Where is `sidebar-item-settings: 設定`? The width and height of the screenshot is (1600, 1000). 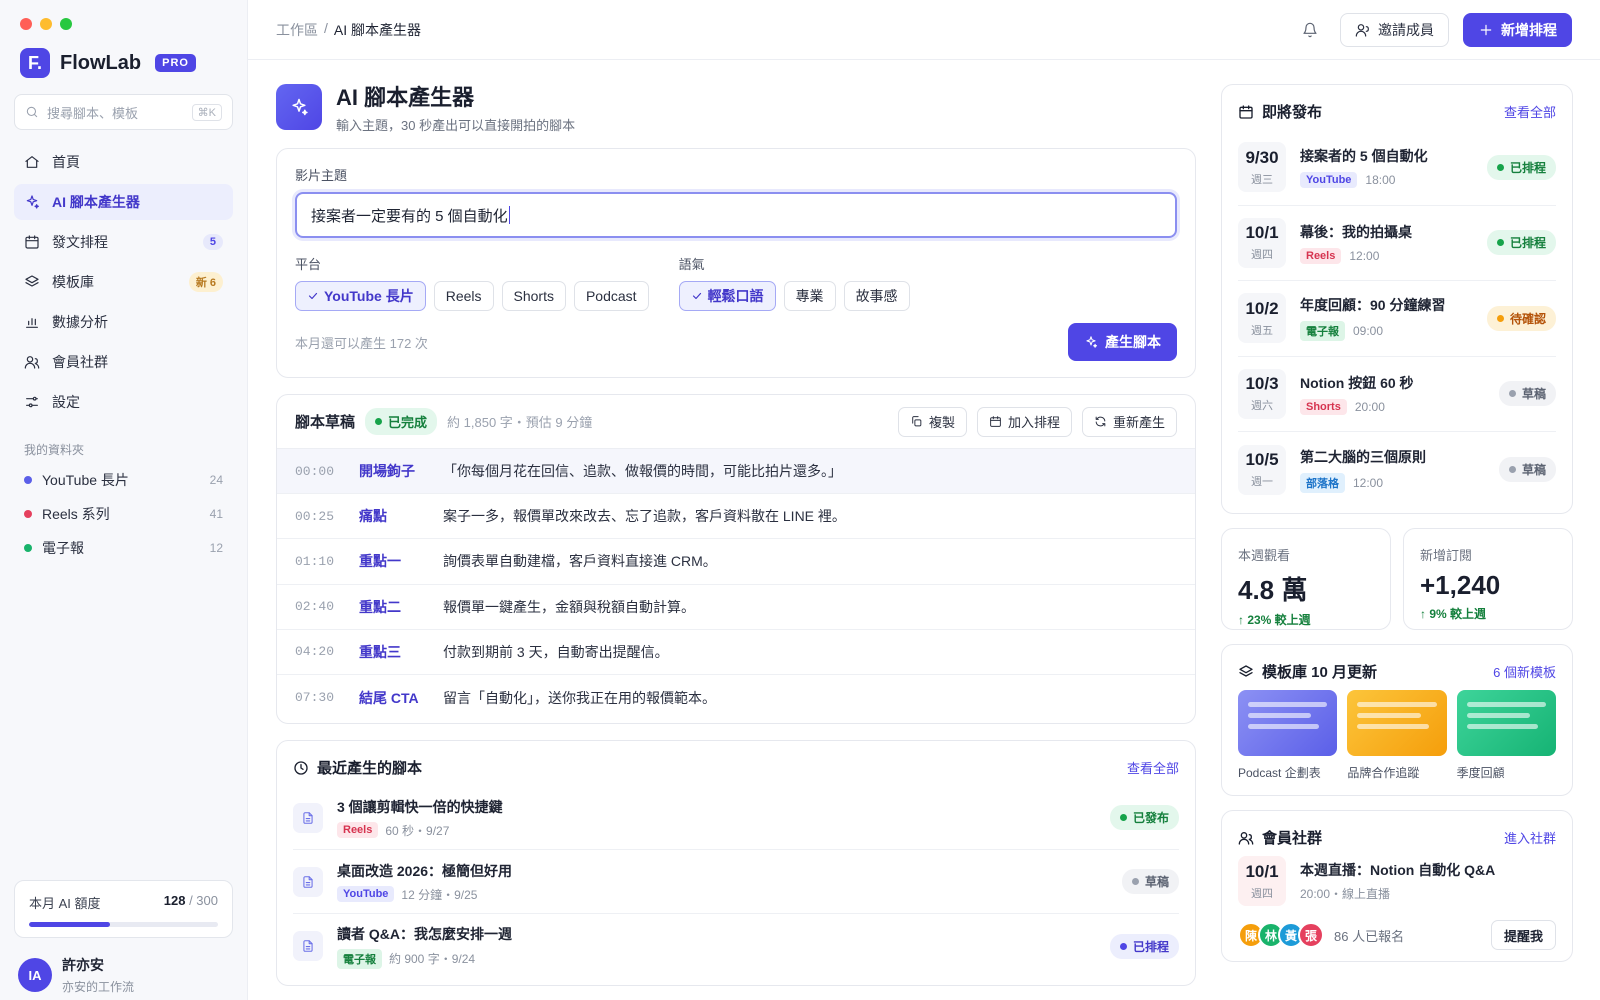 sidebar-item-settings: 設定 is located at coordinates (123, 402).